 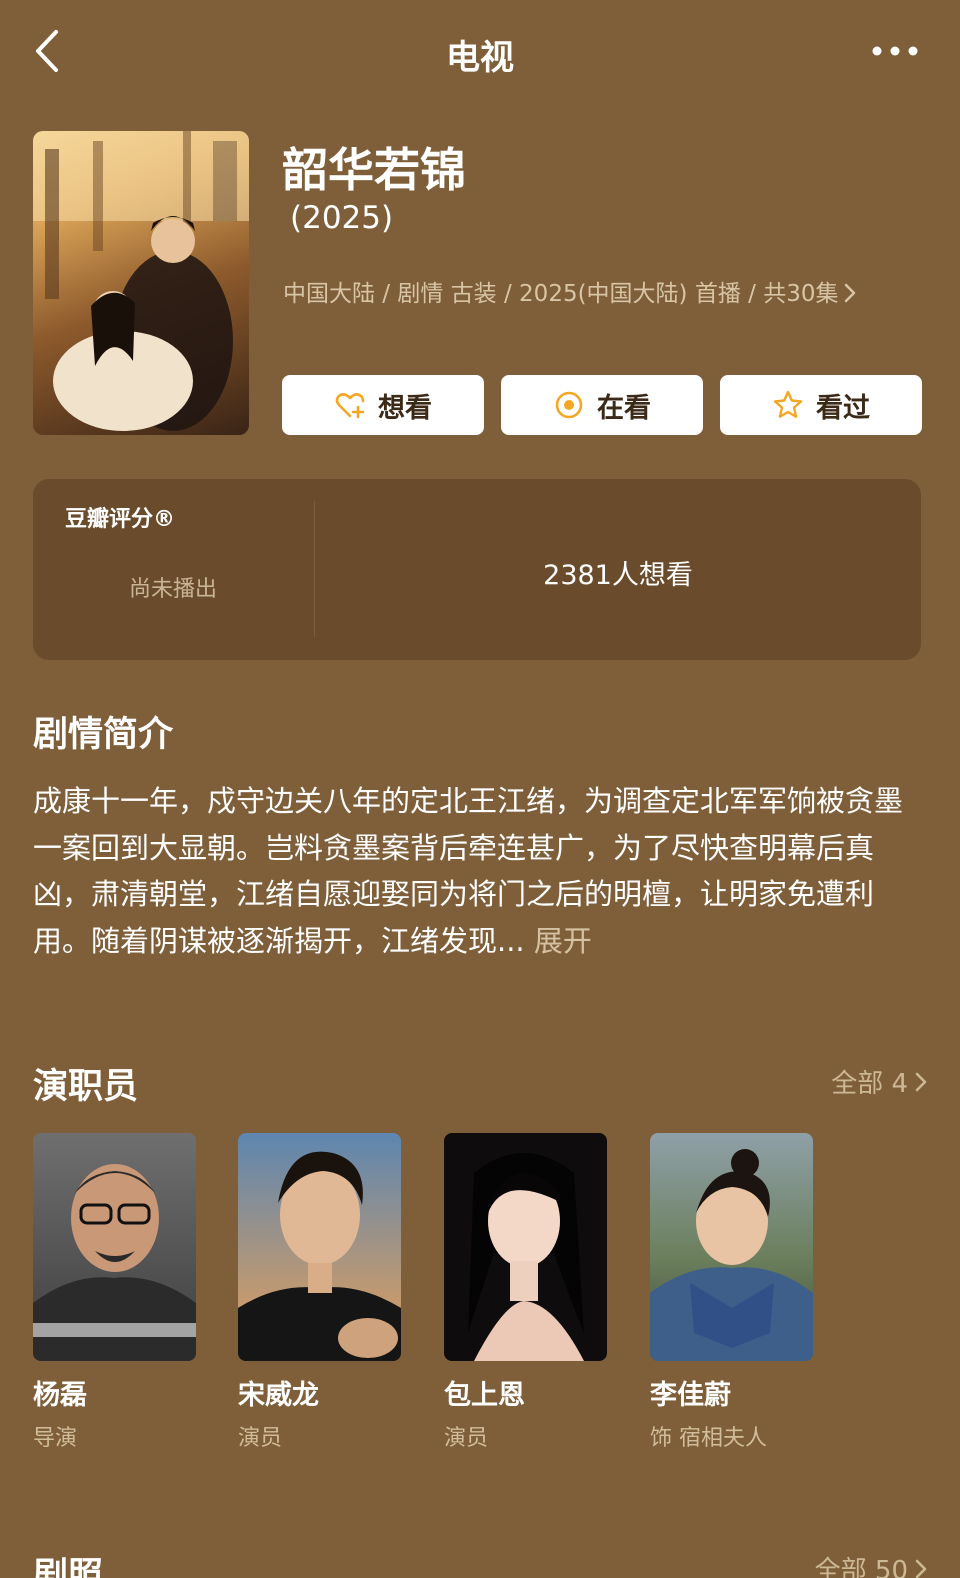 What do you see at coordinates (563, 941) in the screenshot?
I see `expand-link: 展开` at bounding box center [563, 941].